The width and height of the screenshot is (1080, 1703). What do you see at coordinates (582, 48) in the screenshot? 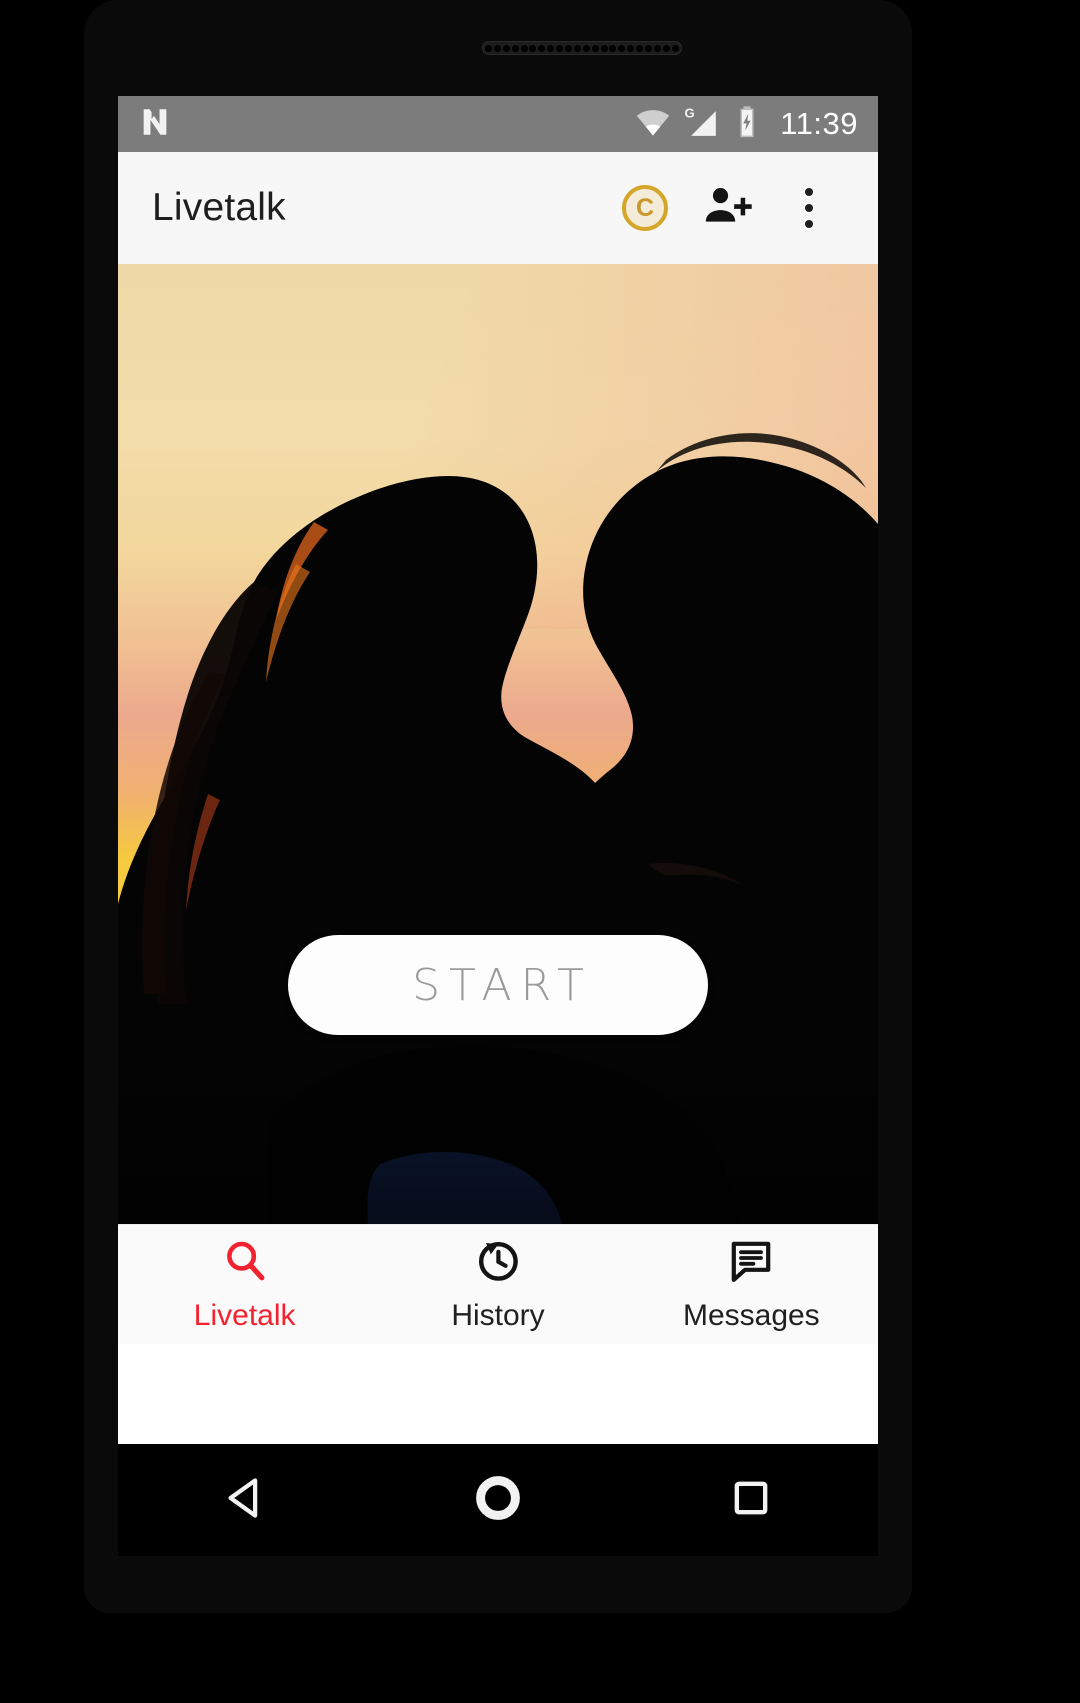
I see `speaker-grille` at bounding box center [582, 48].